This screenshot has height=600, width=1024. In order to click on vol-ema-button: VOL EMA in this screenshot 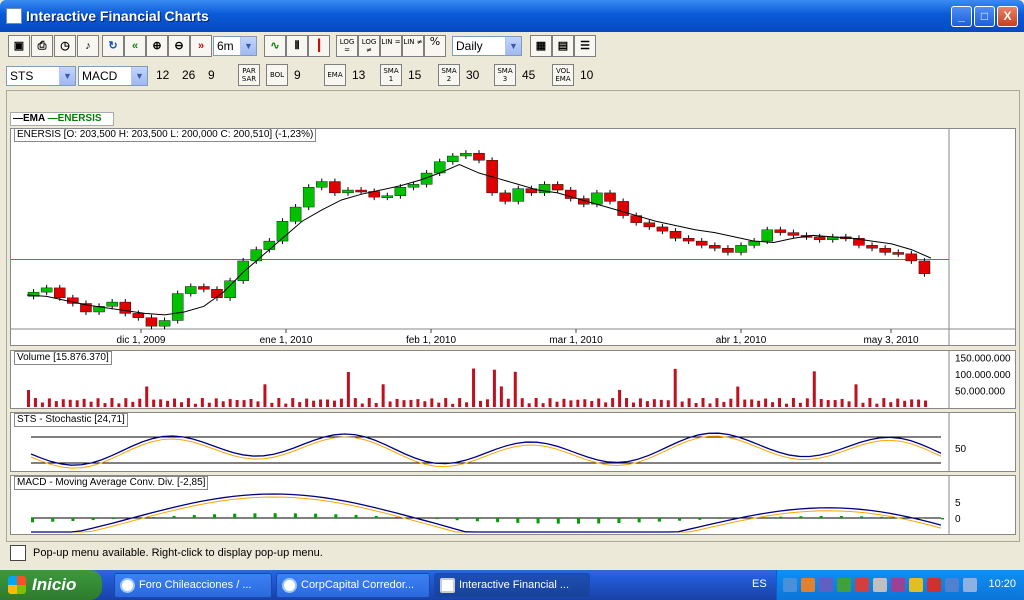, I will do `click(563, 75)`.